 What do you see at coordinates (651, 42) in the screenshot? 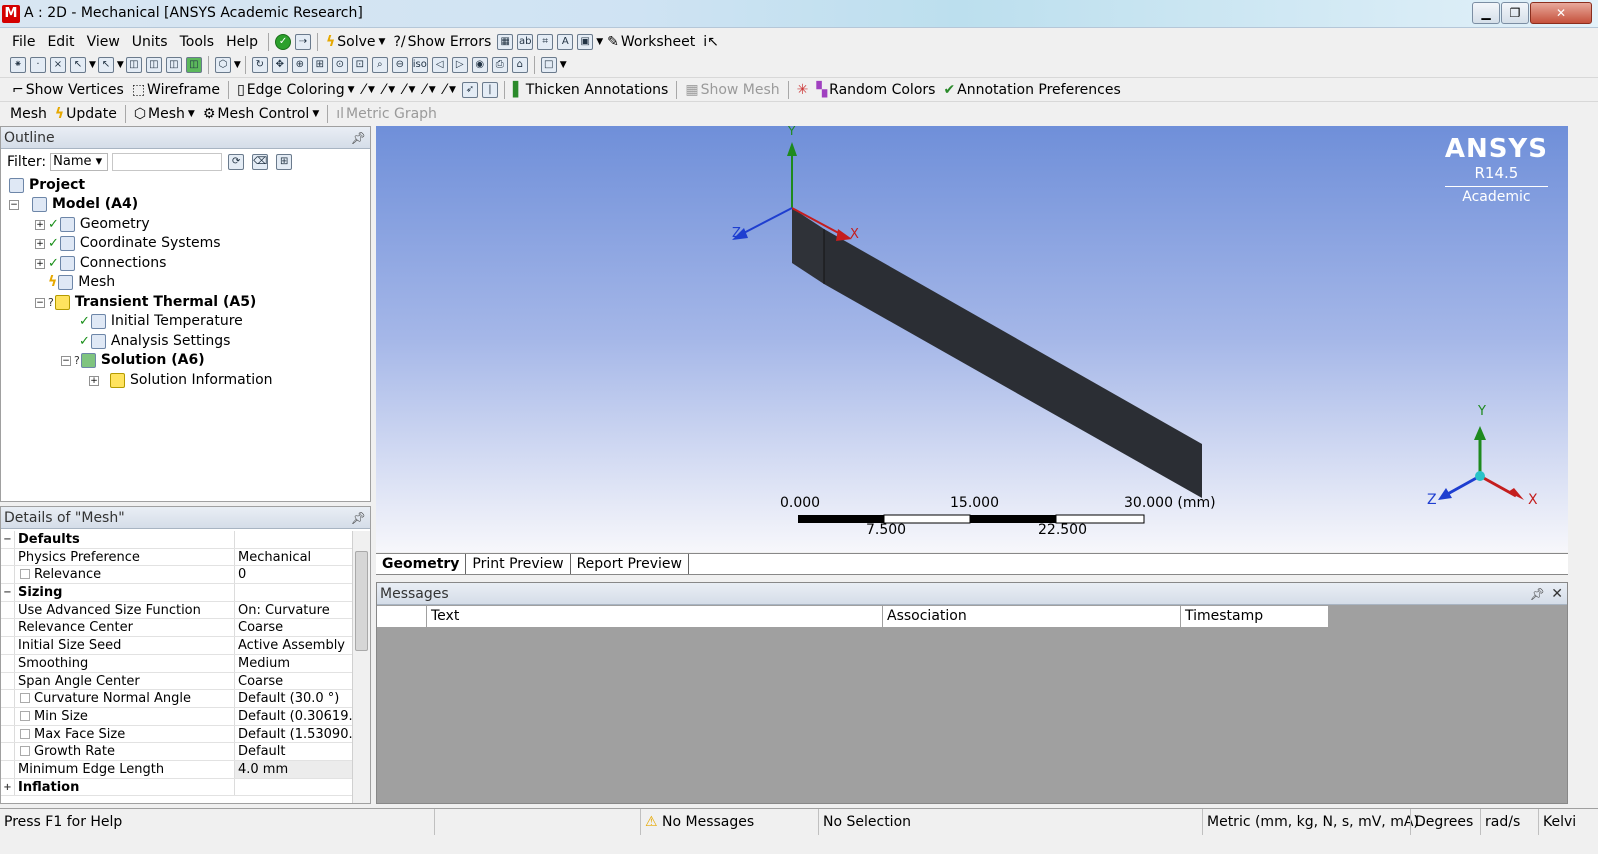
I see `worksheet-button: ✎ Worksheet` at bounding box center [651, 42].